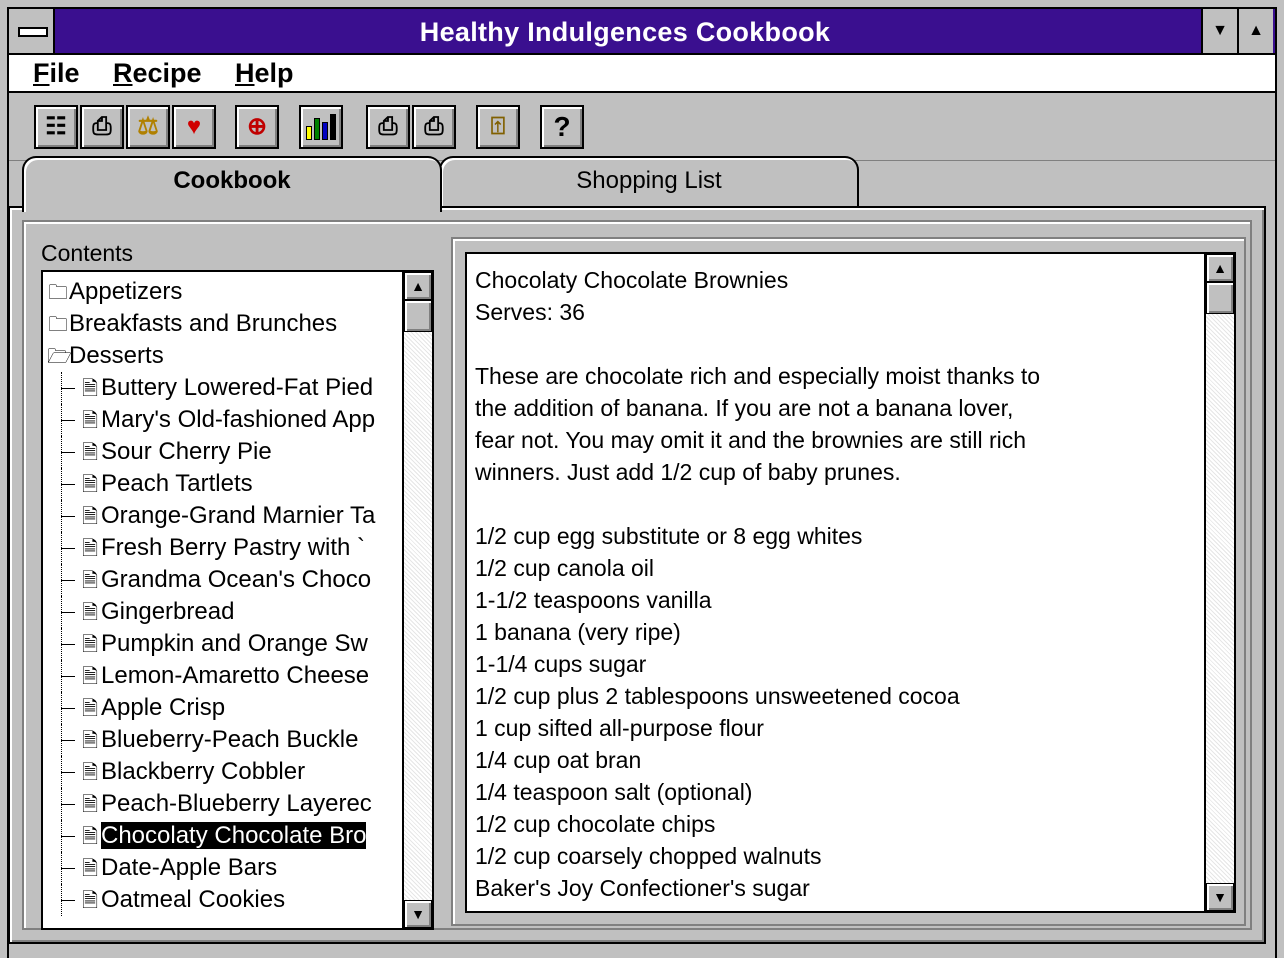 The width and height of the screenshot is (1284, 958). I want to click on print-setup-button: ⎙, so click(434, 127).